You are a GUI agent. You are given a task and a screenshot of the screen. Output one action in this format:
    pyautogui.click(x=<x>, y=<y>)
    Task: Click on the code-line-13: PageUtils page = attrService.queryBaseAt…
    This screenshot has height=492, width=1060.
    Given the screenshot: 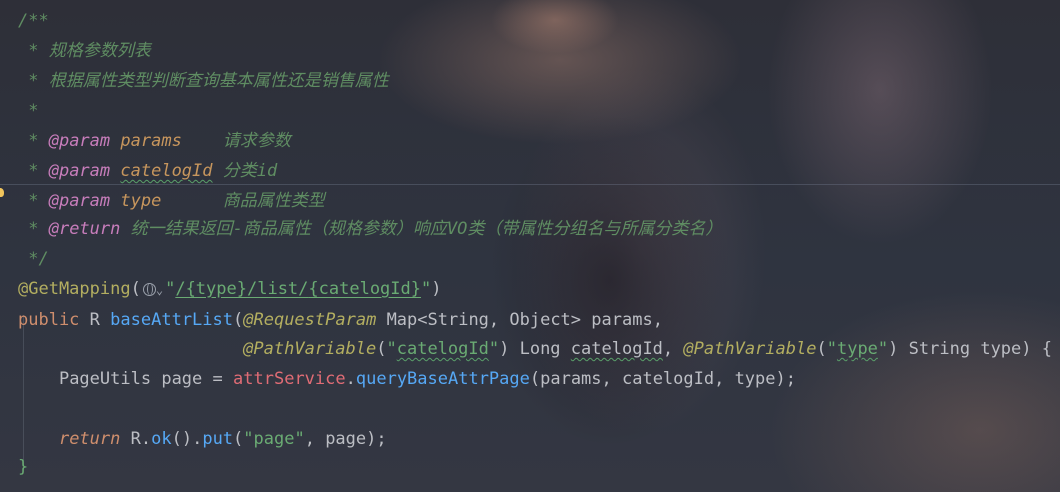 What is the action you would take?
    pyautogui.click(x=427, y=379)
    